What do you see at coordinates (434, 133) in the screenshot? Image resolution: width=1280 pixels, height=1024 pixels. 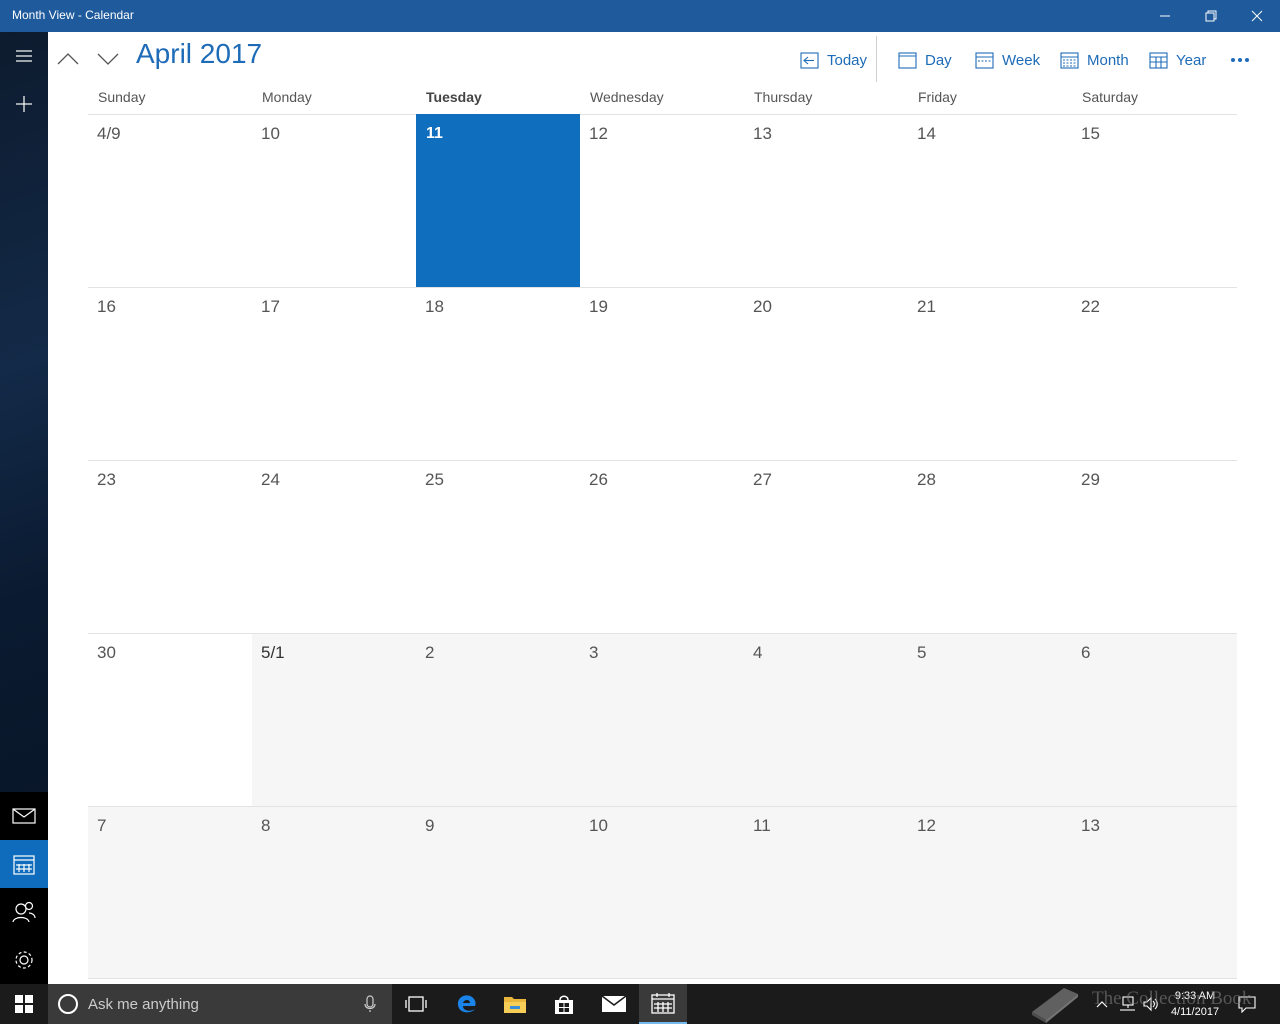 I see `day-number: 11` at bounding box center [434, 133].